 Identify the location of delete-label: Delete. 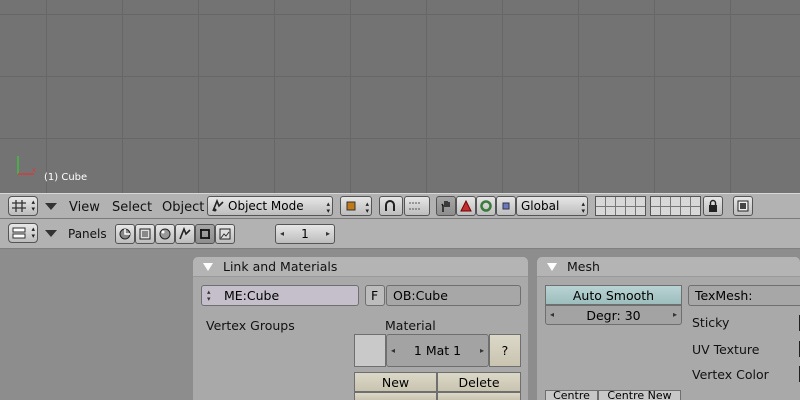
(479, 382).